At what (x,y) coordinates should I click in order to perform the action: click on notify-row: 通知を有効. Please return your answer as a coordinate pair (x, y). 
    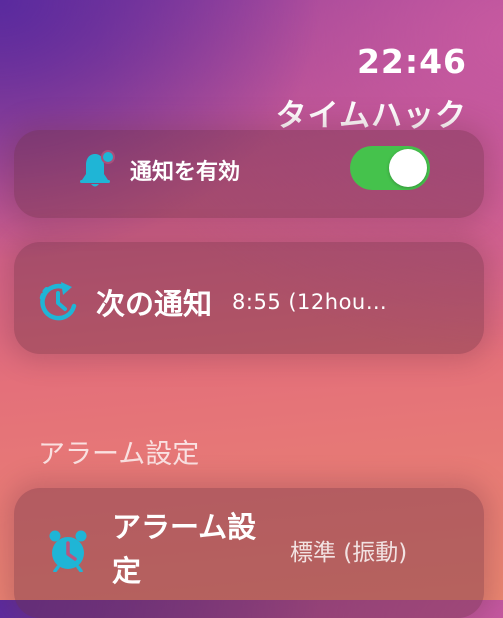
    Looking at the image, I should click on (159, 170).